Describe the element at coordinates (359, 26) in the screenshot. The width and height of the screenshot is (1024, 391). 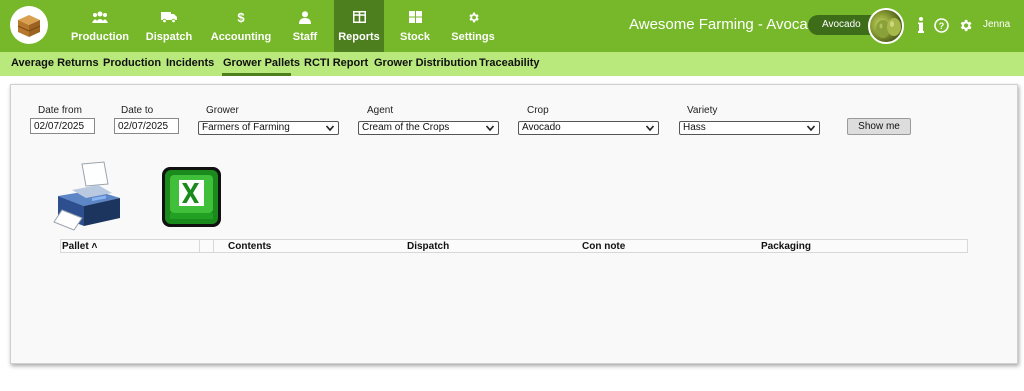
I see `nav-reports: Reports` at that location.